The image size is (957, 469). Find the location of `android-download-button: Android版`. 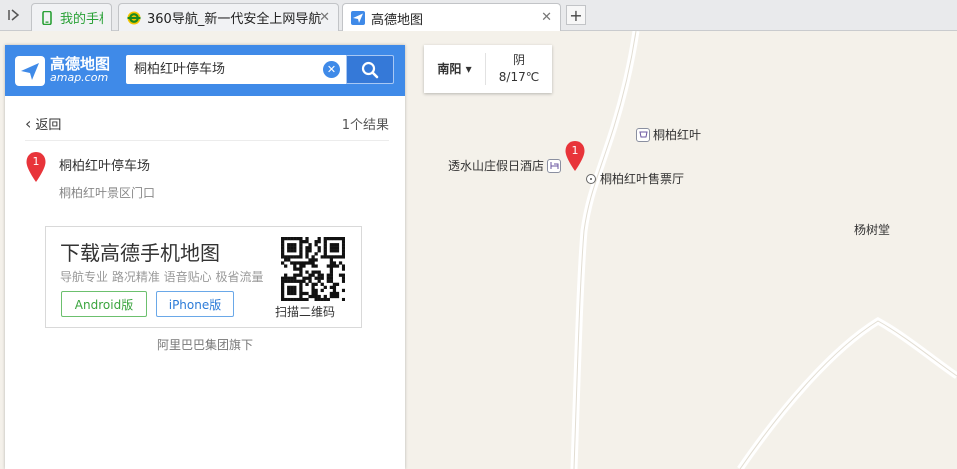

android-download-button: Android版 is located at coordinates (104, 304).